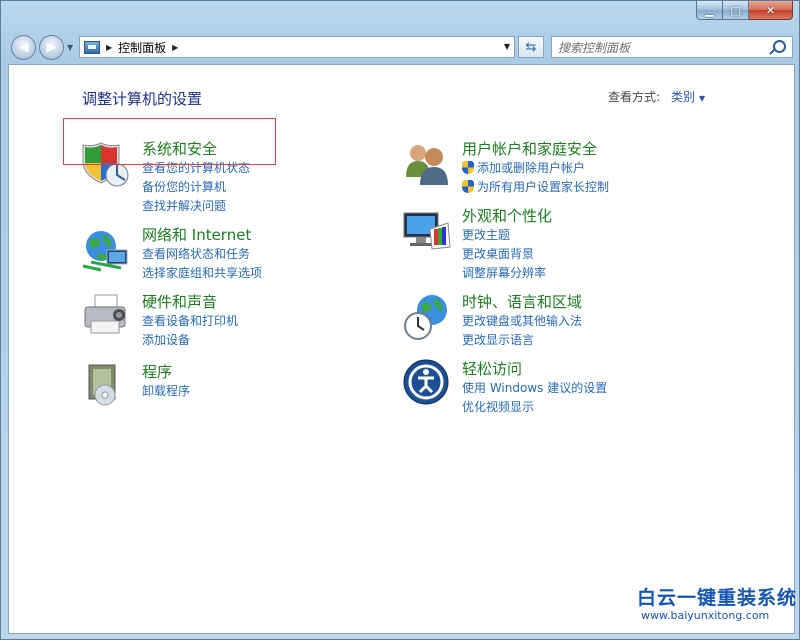  I want to click on link-backup: 备份您的计算机, so click(196, 187).